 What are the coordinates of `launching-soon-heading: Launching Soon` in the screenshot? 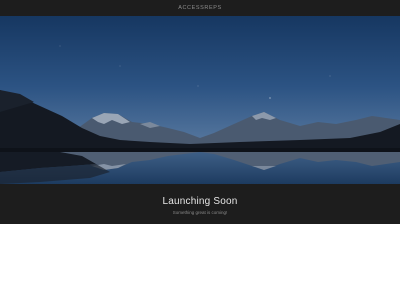 It's located at (200, 201).